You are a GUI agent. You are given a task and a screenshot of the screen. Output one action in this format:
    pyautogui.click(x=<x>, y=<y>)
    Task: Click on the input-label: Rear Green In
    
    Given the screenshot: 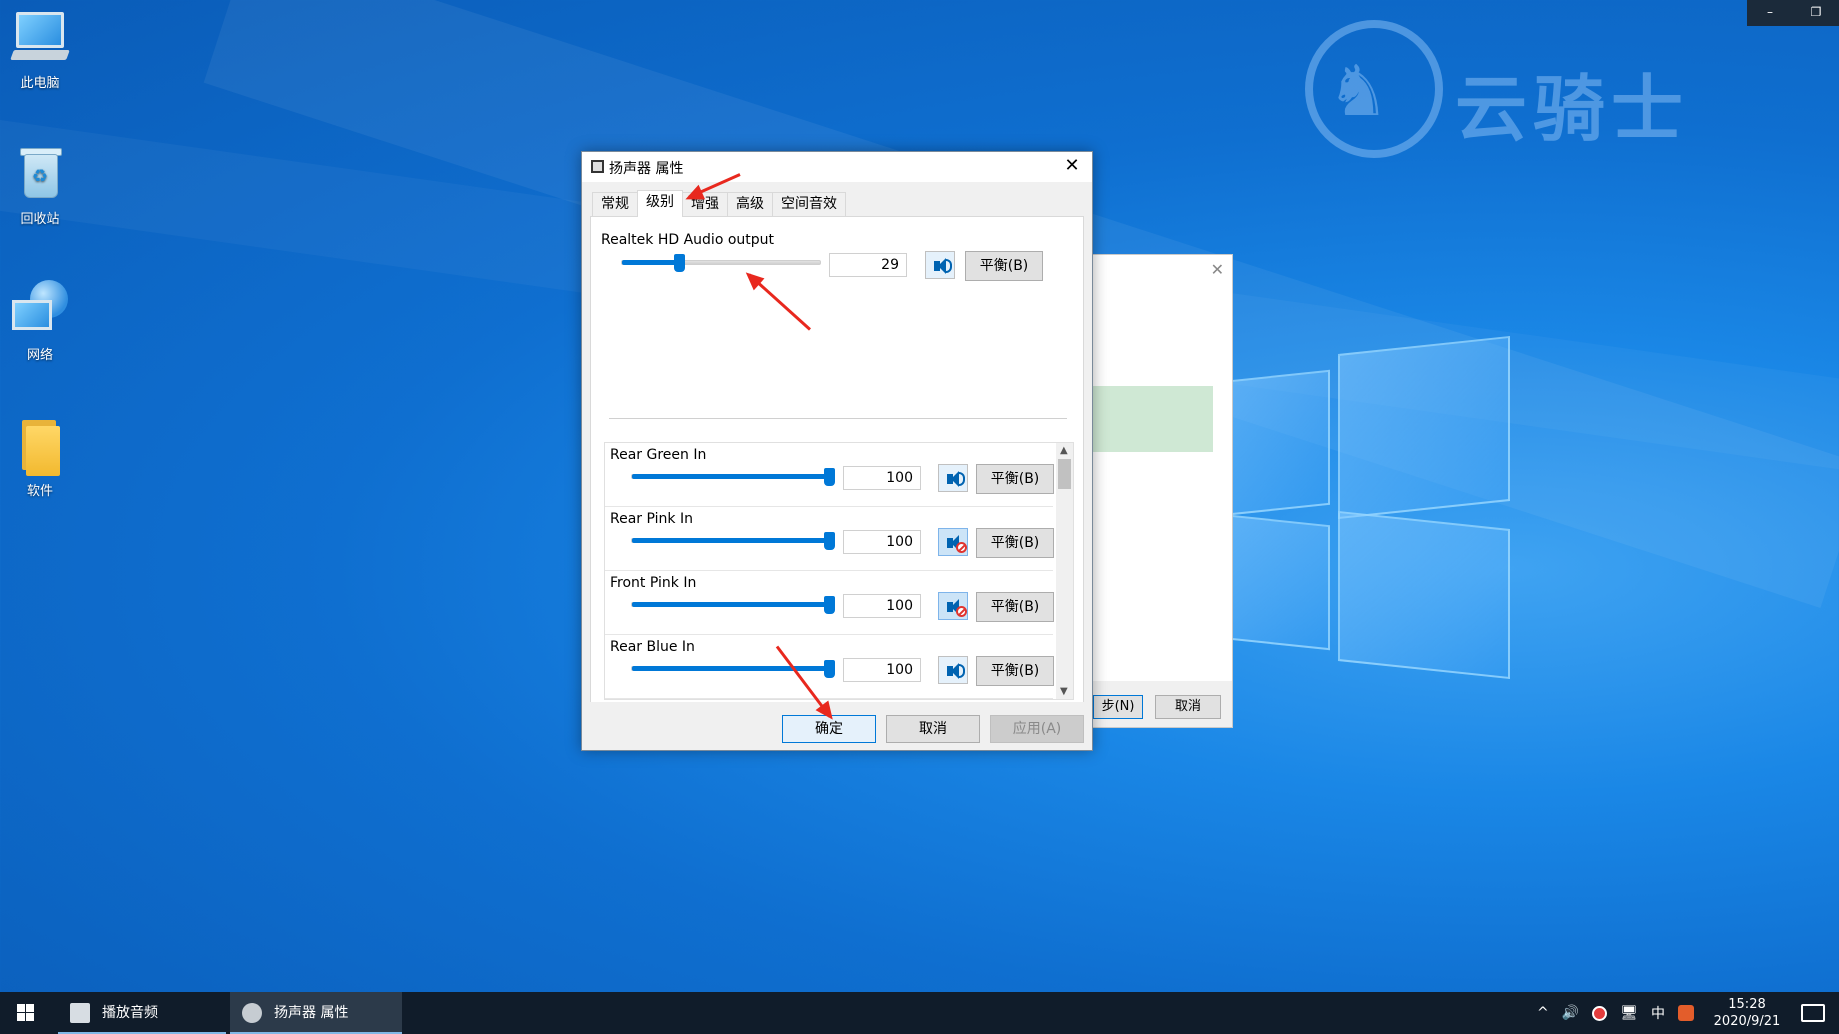 What is the action you would take?
    pyautogui.click(x=658, y=455)
    